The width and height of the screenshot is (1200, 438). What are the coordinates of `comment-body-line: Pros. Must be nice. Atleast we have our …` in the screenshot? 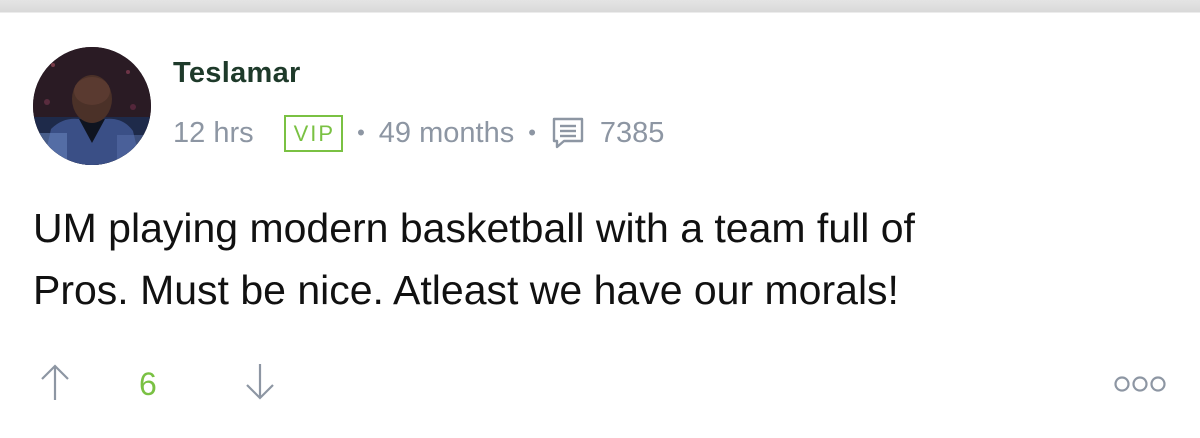 It's located at (466, 290).